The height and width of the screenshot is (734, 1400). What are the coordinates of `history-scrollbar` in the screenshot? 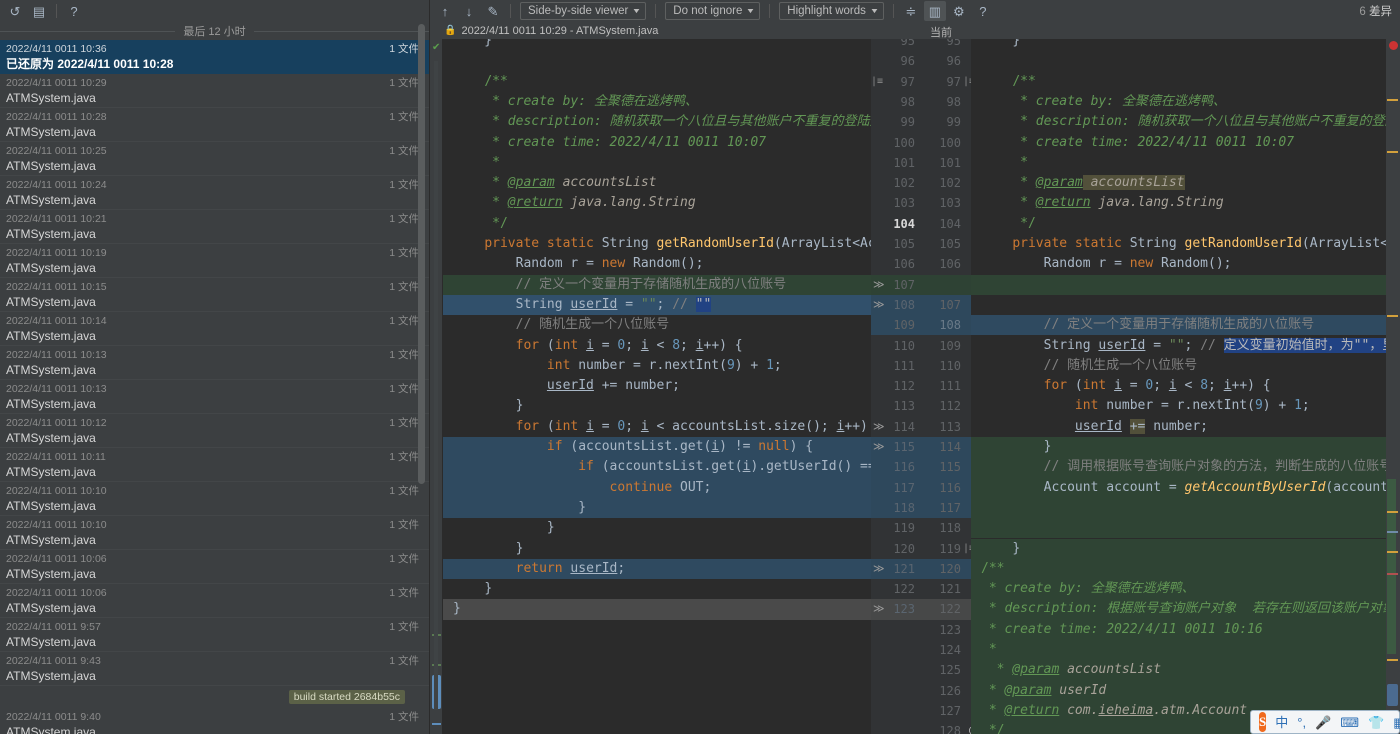 It's located at (421, 254).